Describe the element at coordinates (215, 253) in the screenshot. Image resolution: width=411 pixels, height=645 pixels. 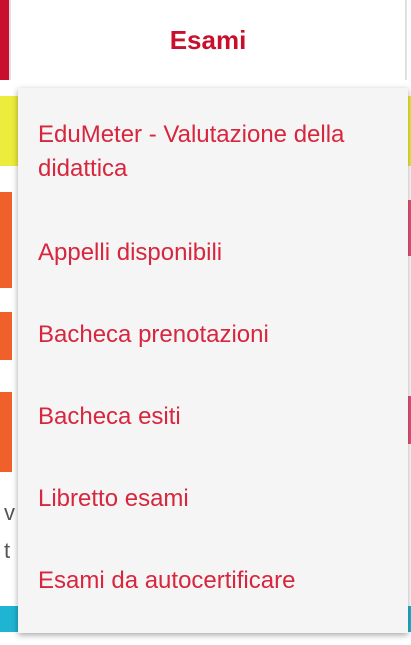
I see `menu-item-appelli-disponibili: Appelli disponibili` at that location.